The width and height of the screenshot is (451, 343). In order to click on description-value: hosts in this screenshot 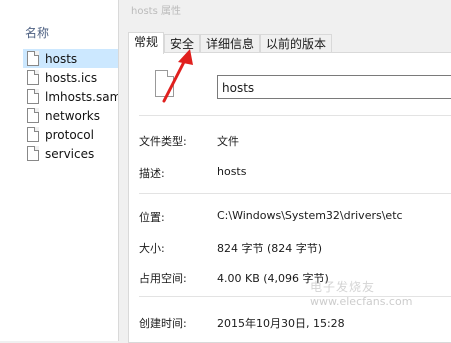, I will do `click(232, 171)`.